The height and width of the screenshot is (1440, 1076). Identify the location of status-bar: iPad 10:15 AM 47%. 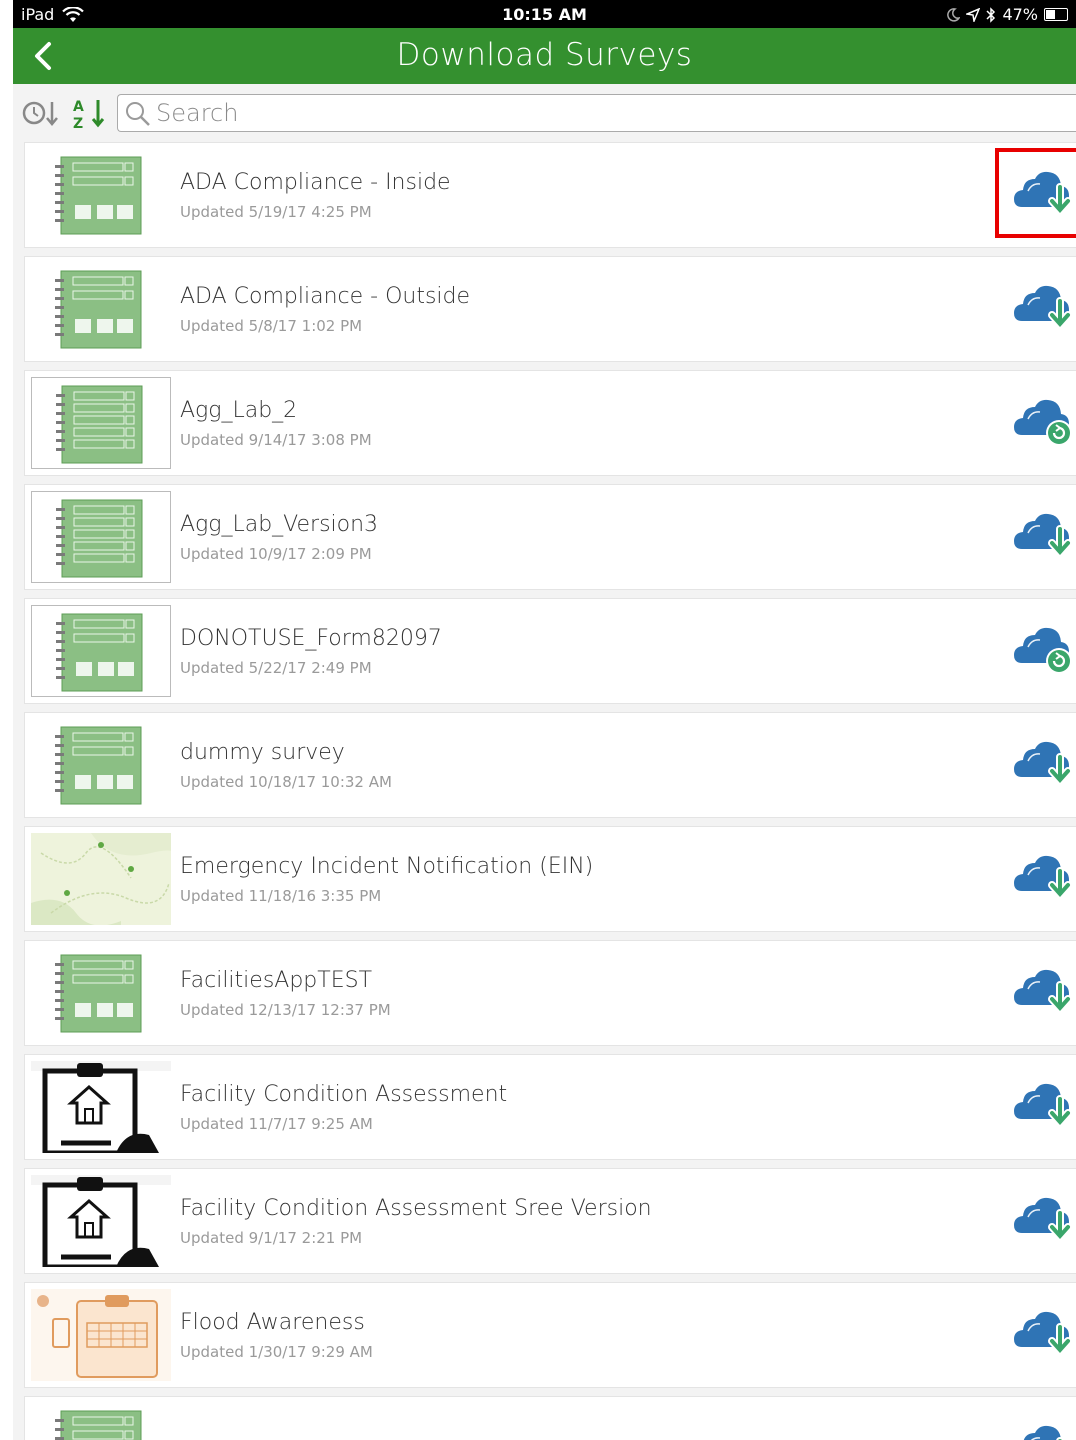
(544, 14).